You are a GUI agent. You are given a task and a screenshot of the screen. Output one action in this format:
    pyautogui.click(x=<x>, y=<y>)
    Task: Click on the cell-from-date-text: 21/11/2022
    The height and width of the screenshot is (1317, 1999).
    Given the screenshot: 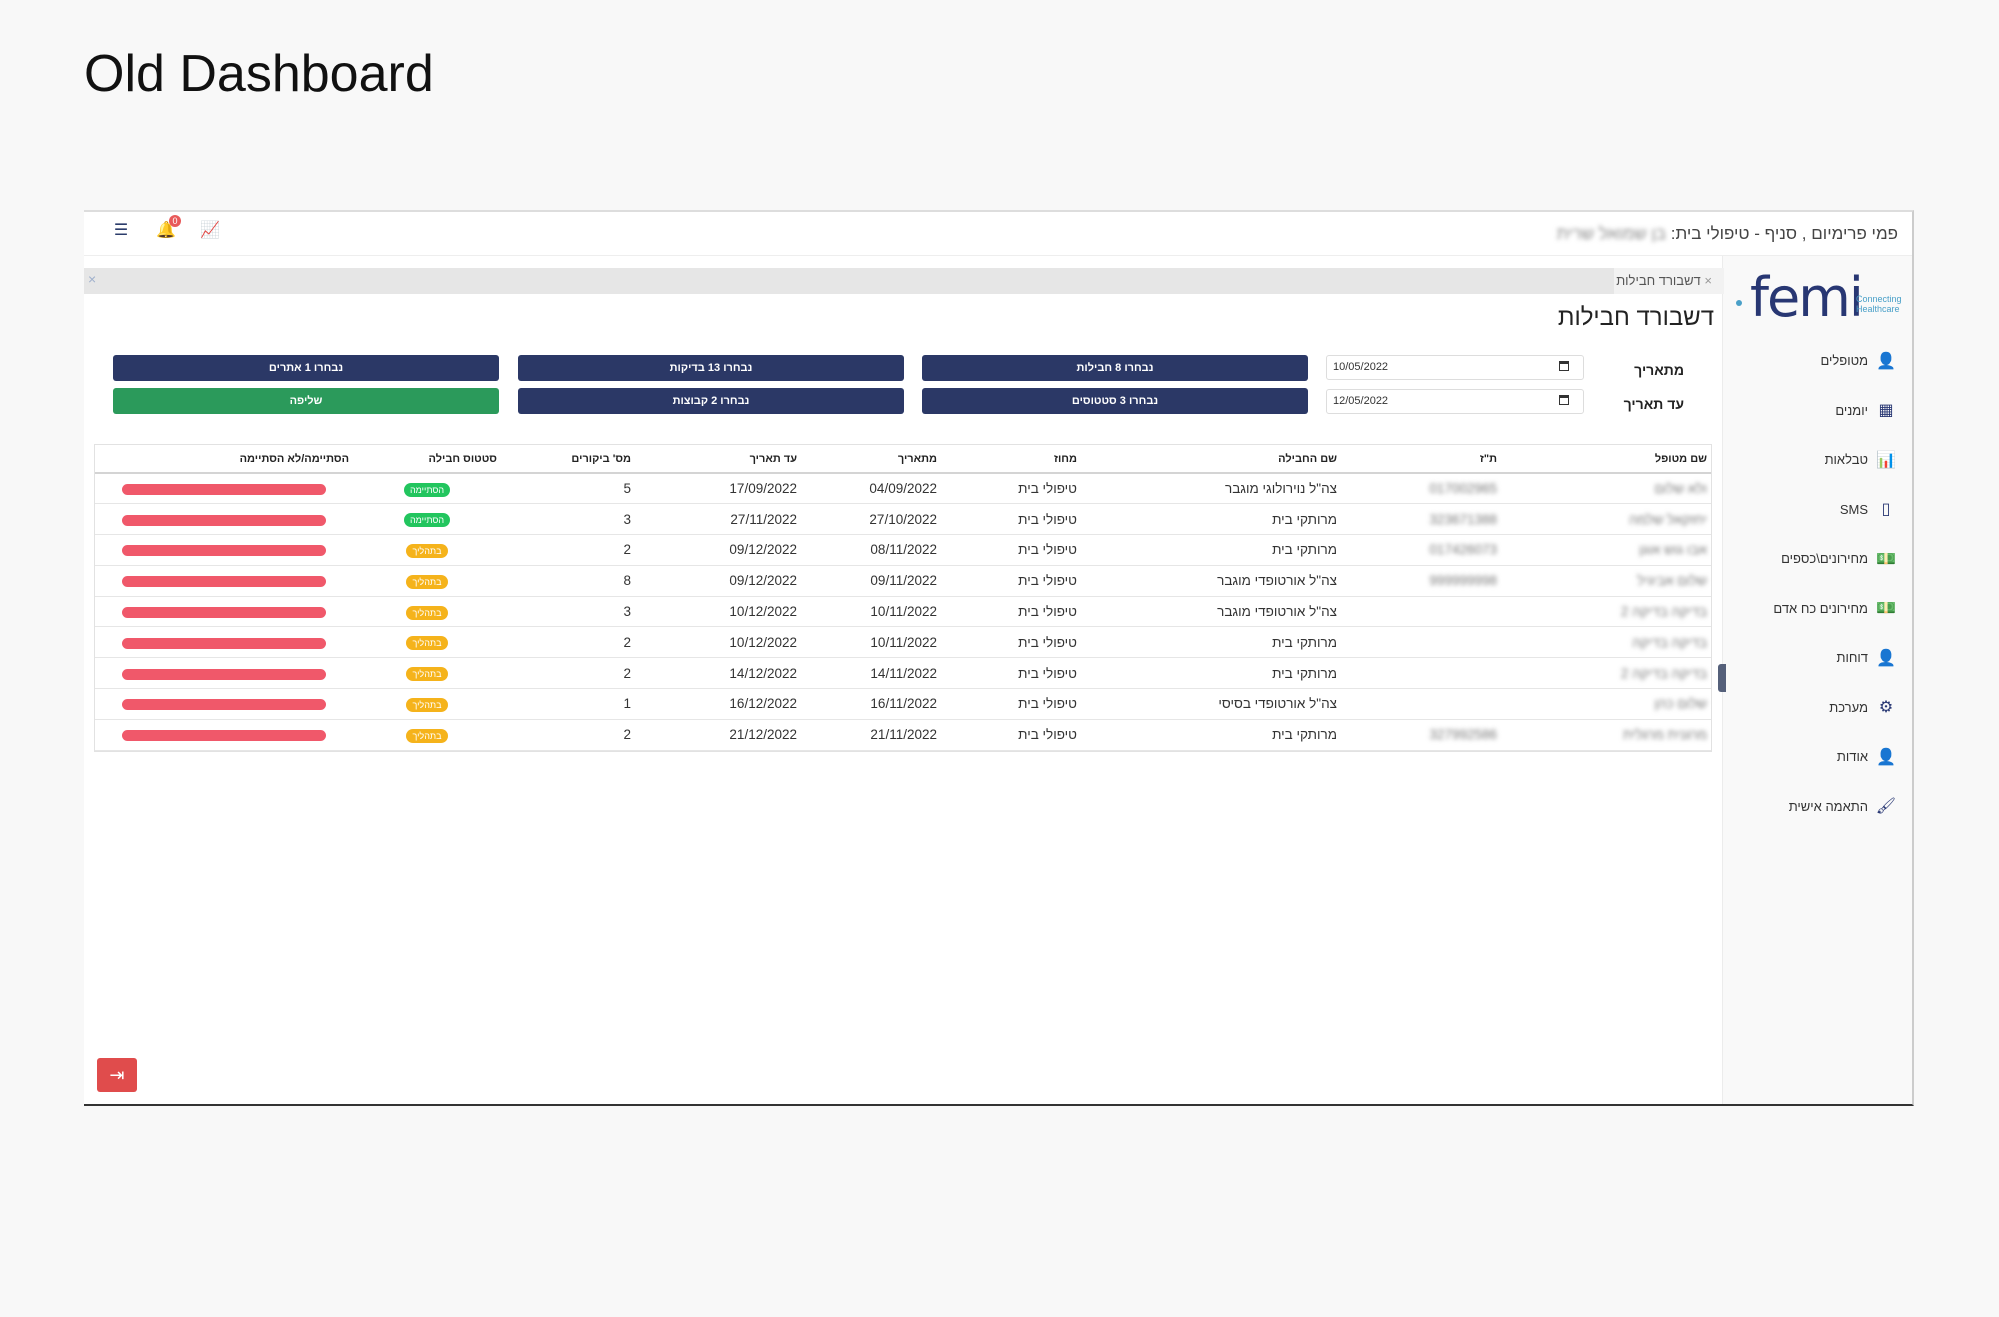 What is the action you would take?
    pyautogui.click(x=903, y=735)
    